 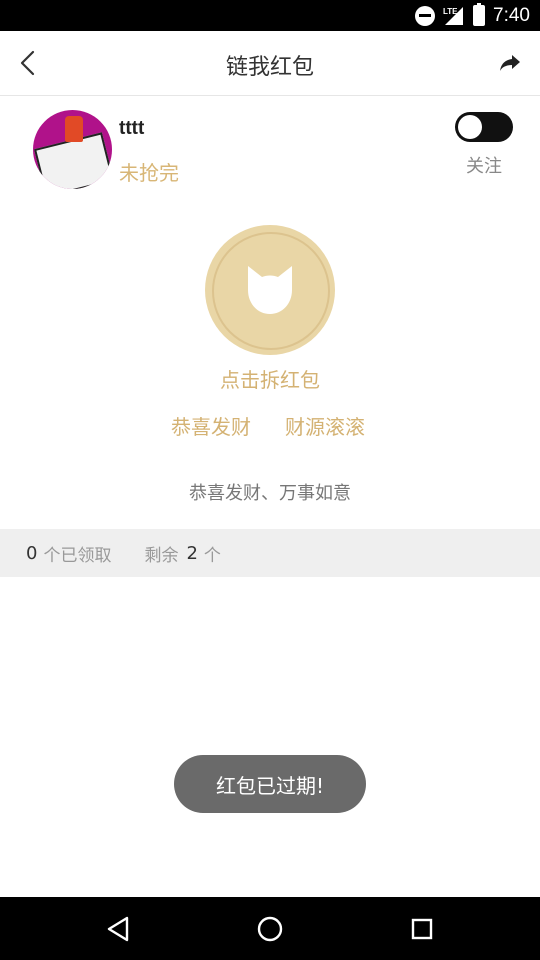 I want to click on share-icon, so click(x=510, y=63).